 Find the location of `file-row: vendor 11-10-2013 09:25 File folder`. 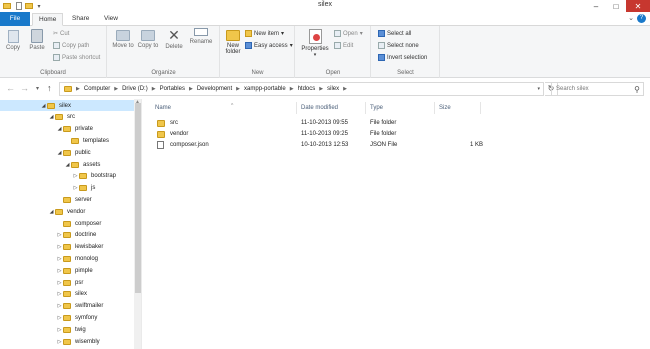

file-row: vendor 11-10-2013 09:25 File folder is located at coordinates (321, 134).